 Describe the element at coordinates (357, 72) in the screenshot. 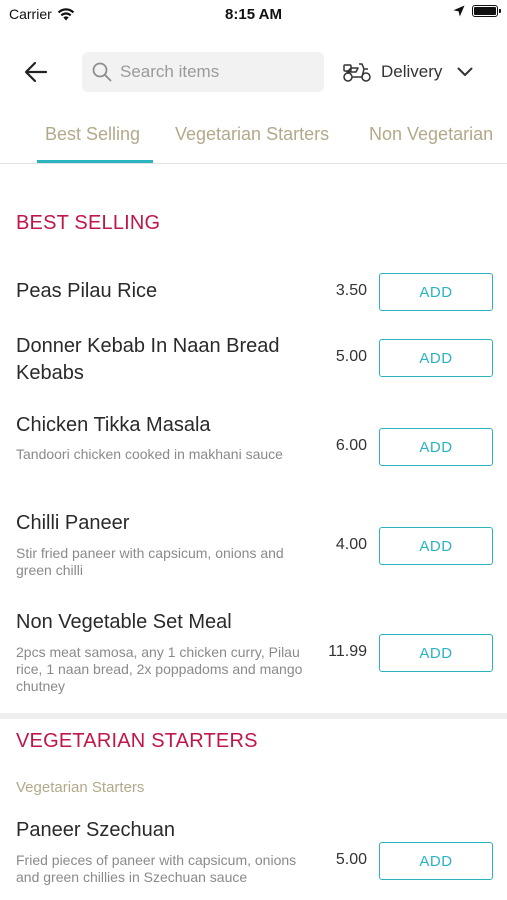

I see `scooter-icon` at that location.